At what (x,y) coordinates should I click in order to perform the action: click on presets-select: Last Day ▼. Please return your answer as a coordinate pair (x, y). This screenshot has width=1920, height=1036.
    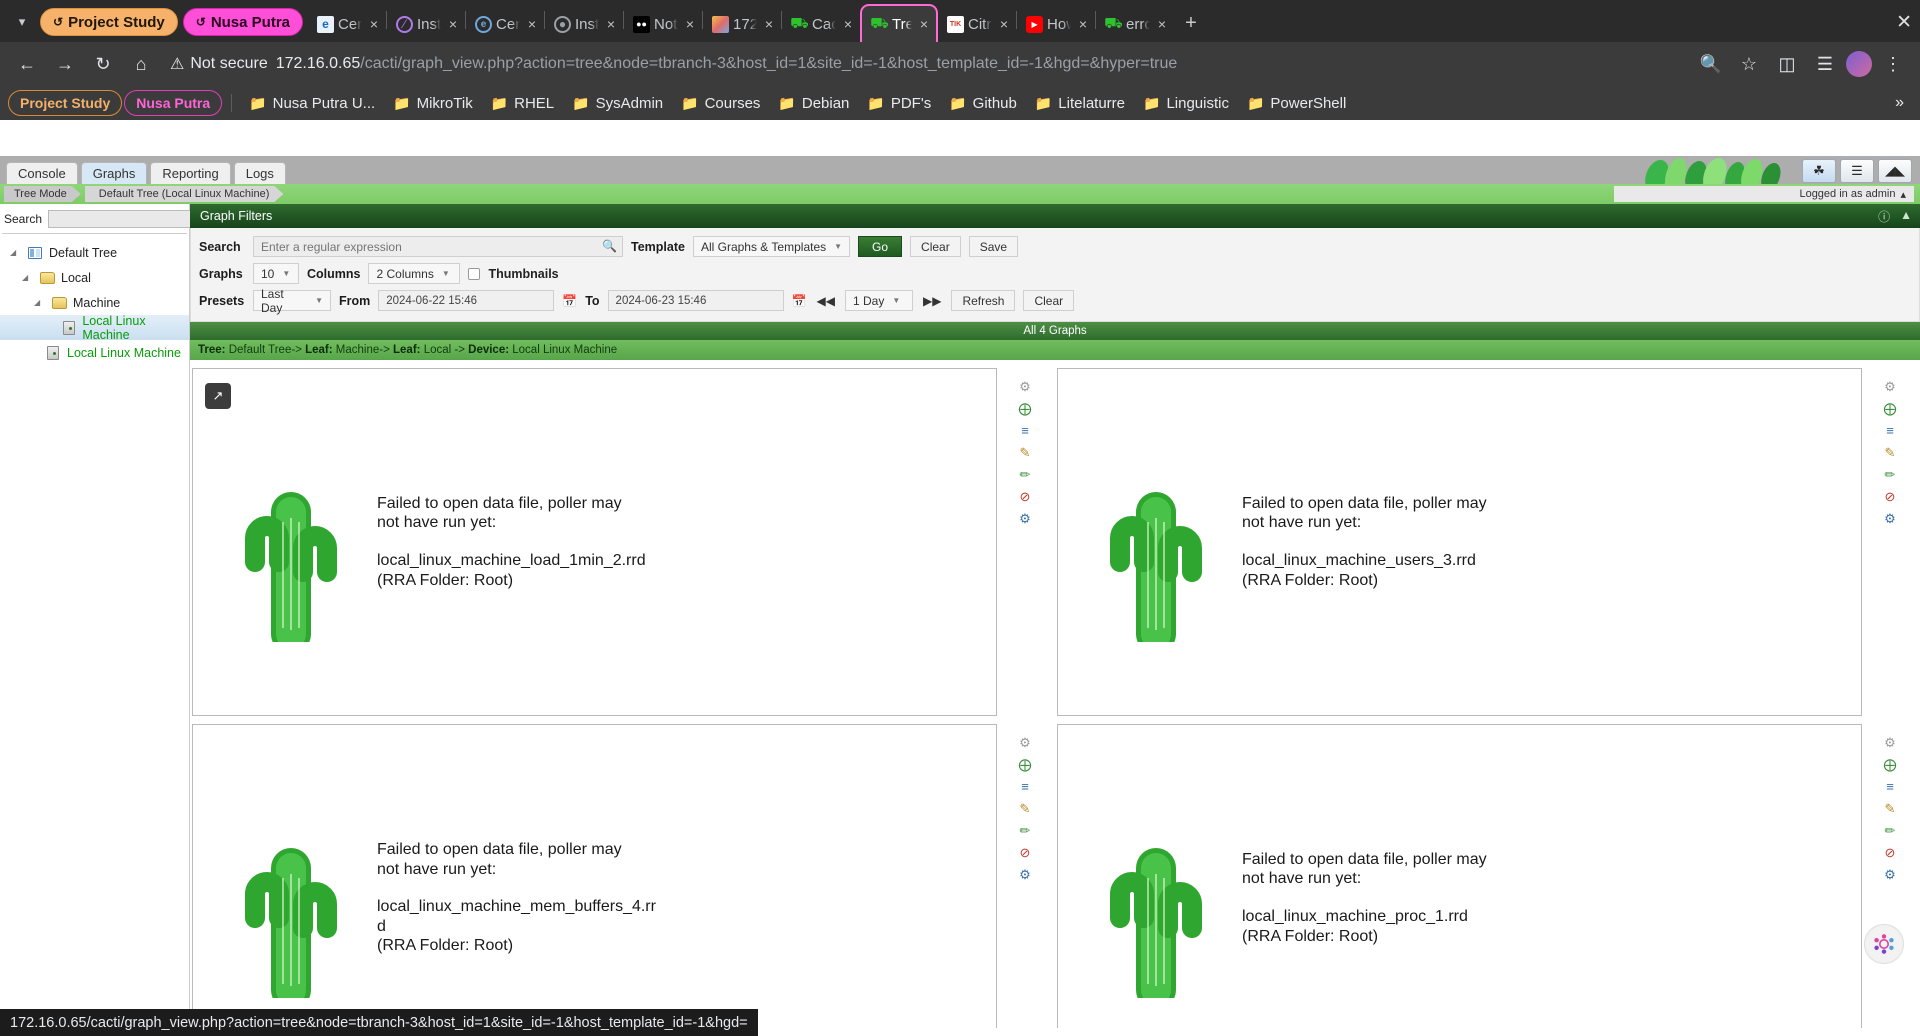
    Looking at the image, I should click on (292, 301).